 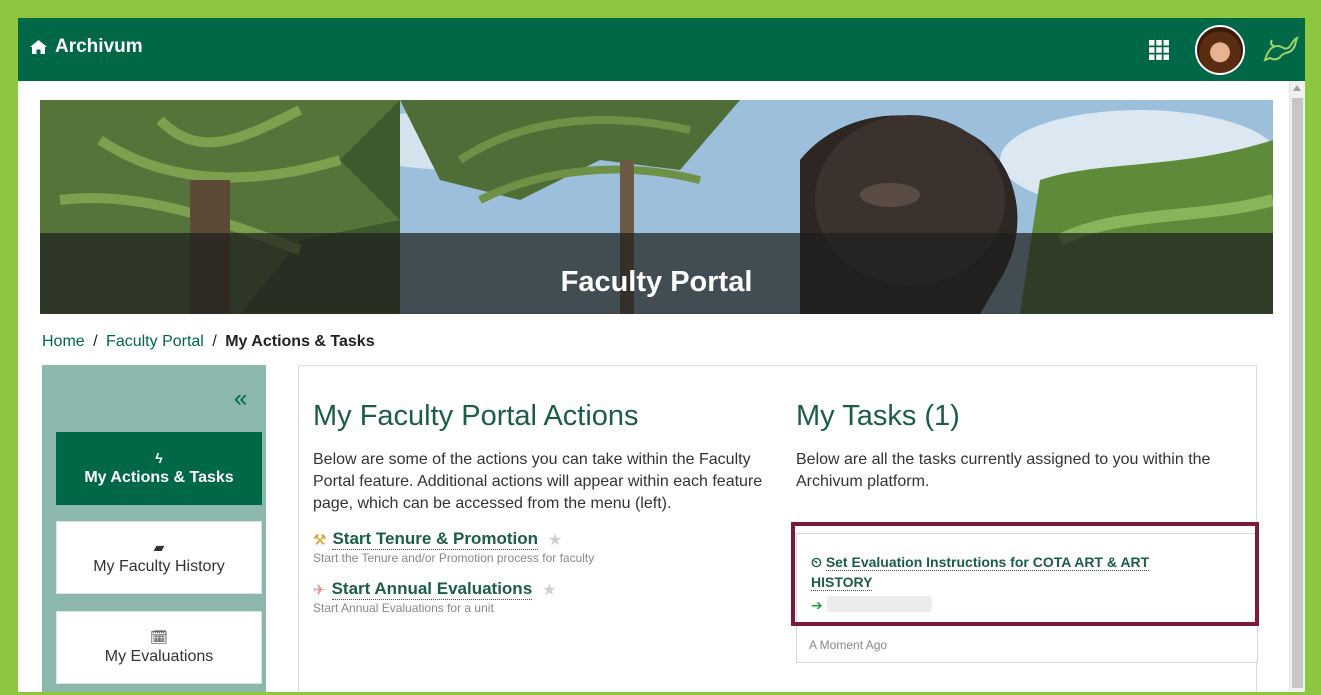 What do you see at coordinates (300, 341) in the screenshot?
I see `breadcrumb-current: My Actions & Tasks` at bounding box center [300, 341].